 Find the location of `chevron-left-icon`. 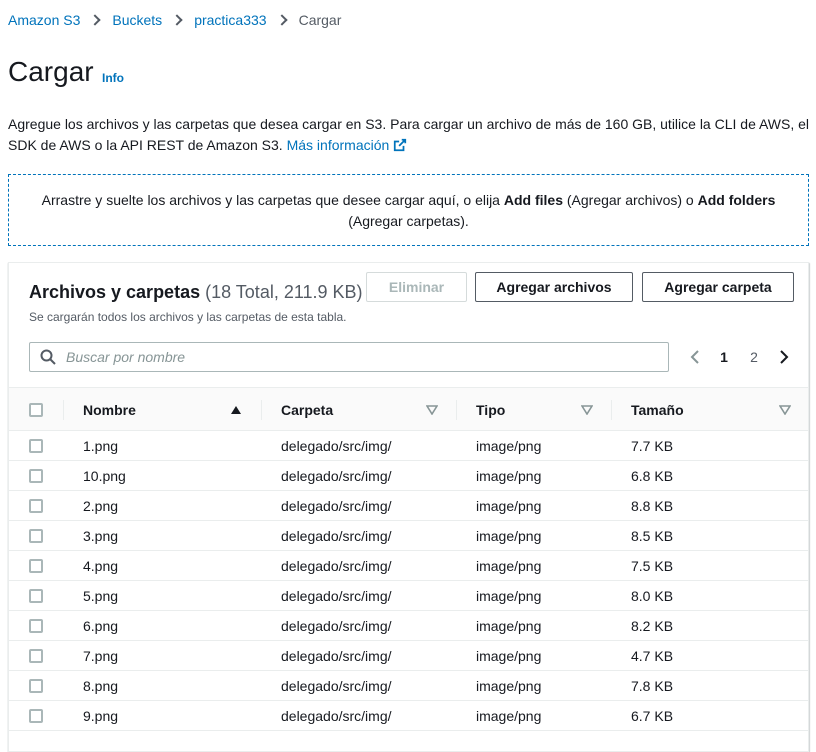

chevron-left-icon is located at coordinates (694, 357).